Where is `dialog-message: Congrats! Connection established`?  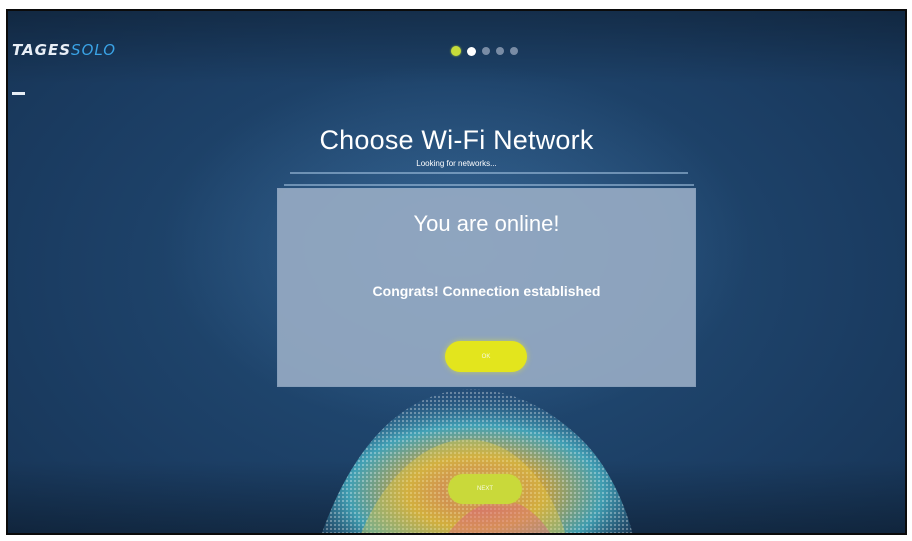 dialog-message: Congrats! Connection established is located at coordinates (486, 291).